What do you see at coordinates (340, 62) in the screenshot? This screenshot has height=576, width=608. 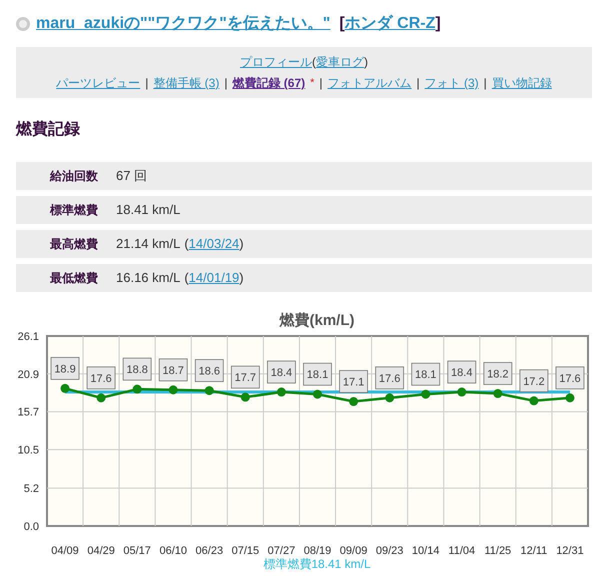 I see `nav-link: 愛車ログ` at bounding box center [340, 62].